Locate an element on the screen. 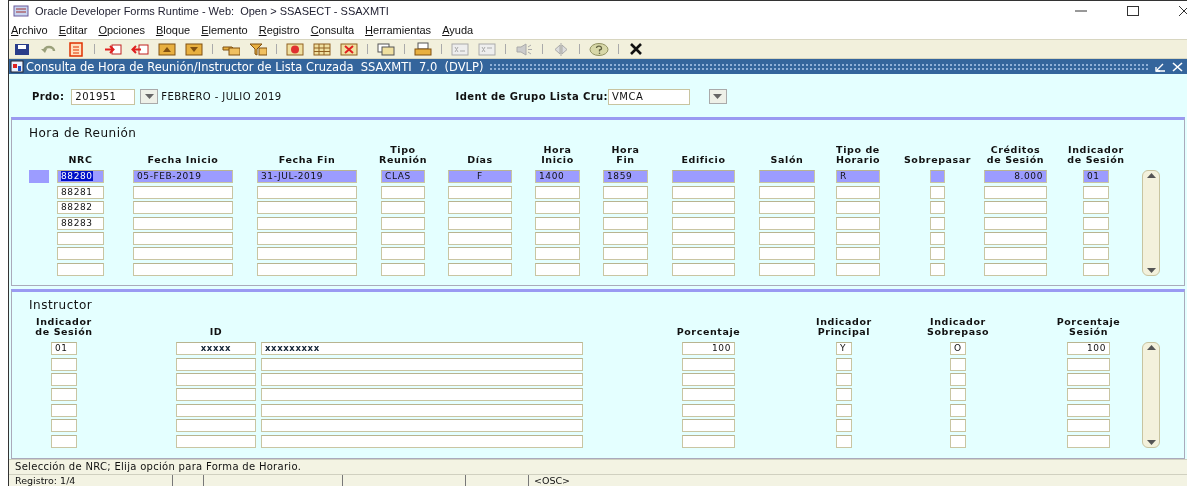 This screenshot has width=1187, height=486. column-header: ID is located at coordinates (216, 332).